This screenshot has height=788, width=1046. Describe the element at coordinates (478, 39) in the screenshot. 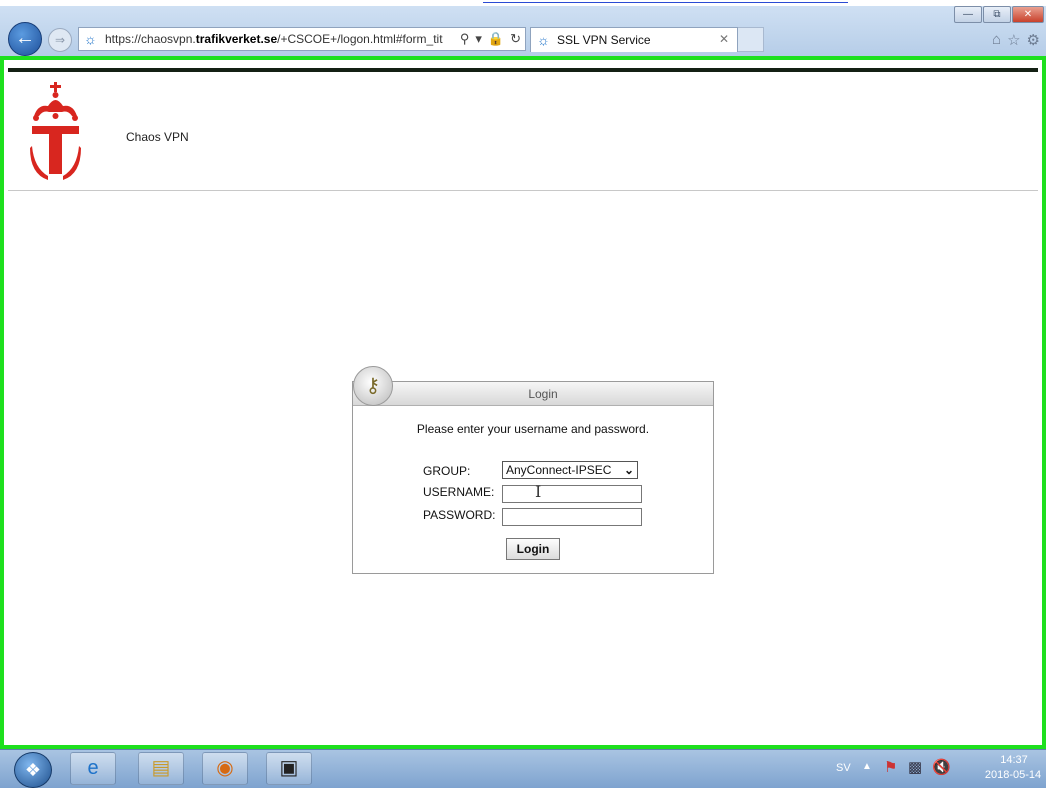

I see `dropdown-arrow-icon: ▾` at that location.